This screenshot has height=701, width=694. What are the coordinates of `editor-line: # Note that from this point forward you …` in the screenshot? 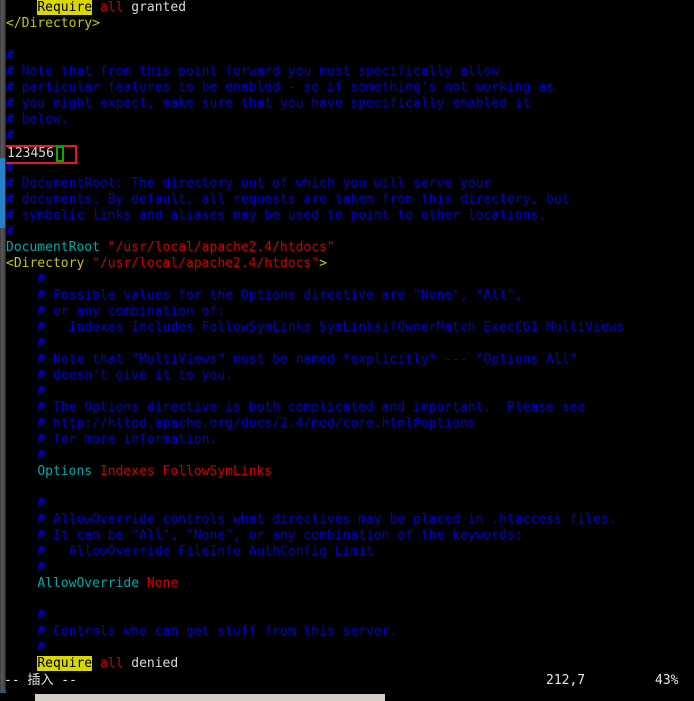 It's located at (349, 72).